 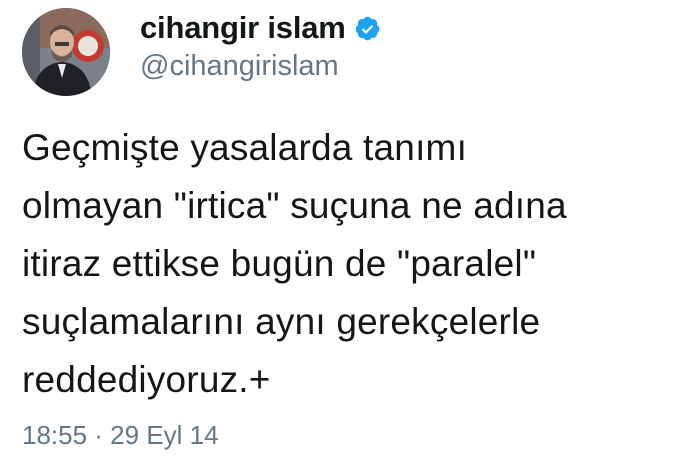 What do you see at coordinates (120, 435) in the screenshot?
I see `tweet-timestamp: 18:55 · 29 Eyl 14` at bounding box center [120, 435].